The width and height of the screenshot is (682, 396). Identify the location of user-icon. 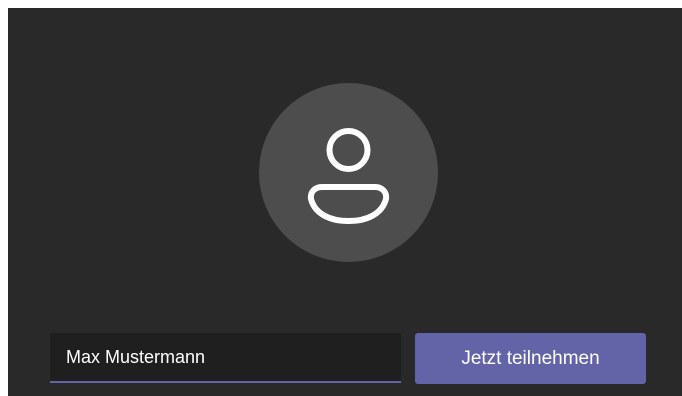
(348, 176).